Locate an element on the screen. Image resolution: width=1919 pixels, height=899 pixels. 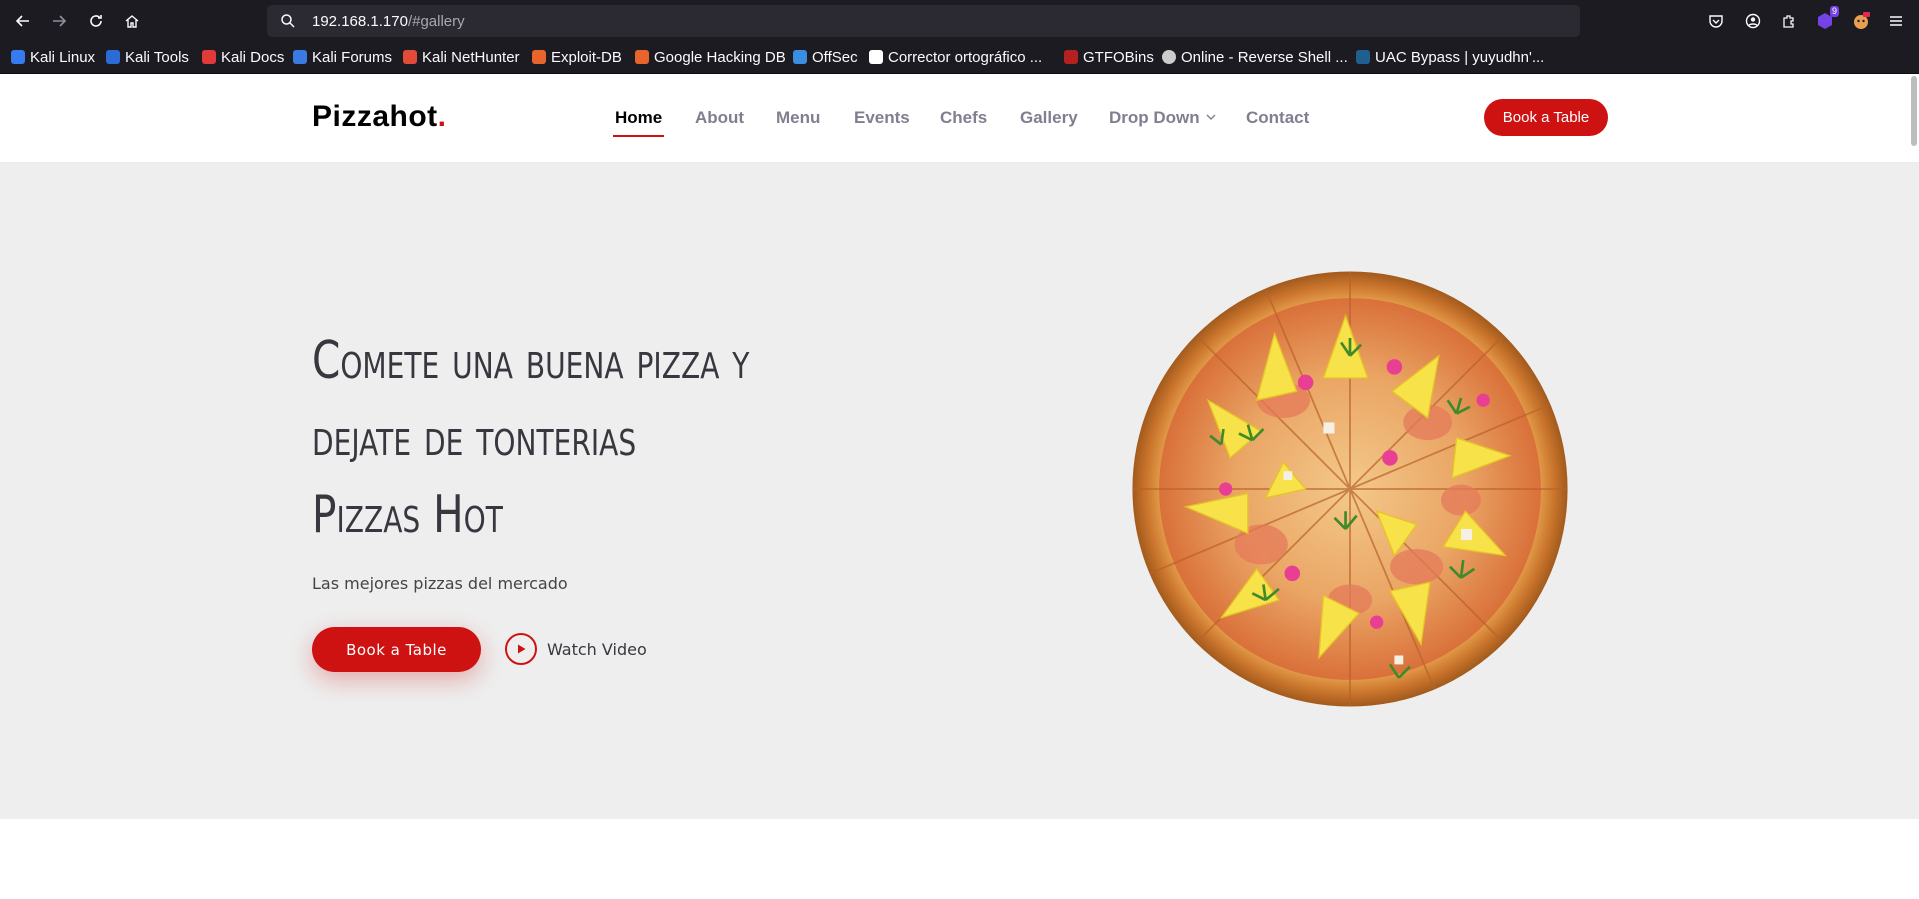
bookmark-kali-tools: Kali Tools is located at coordinates (147, 57).